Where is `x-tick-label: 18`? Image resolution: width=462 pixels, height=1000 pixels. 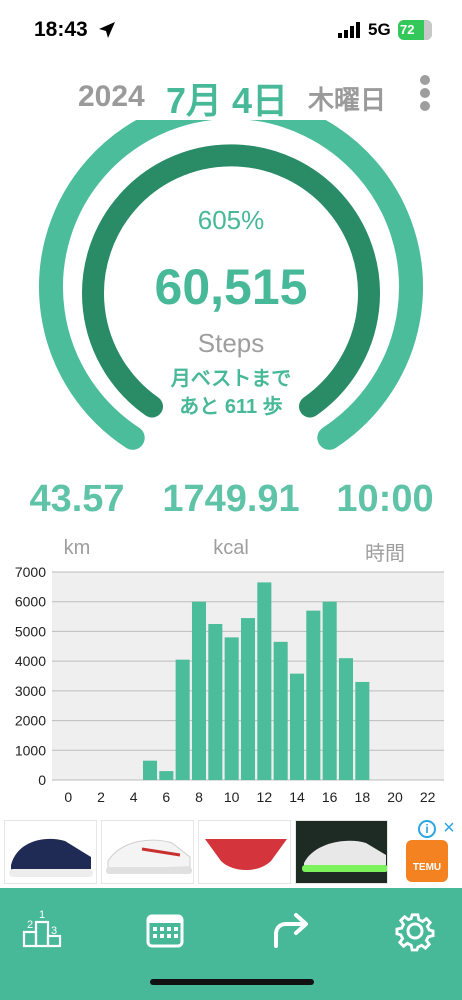 x-tick-label: 18 is located at coordinates (363, 797).